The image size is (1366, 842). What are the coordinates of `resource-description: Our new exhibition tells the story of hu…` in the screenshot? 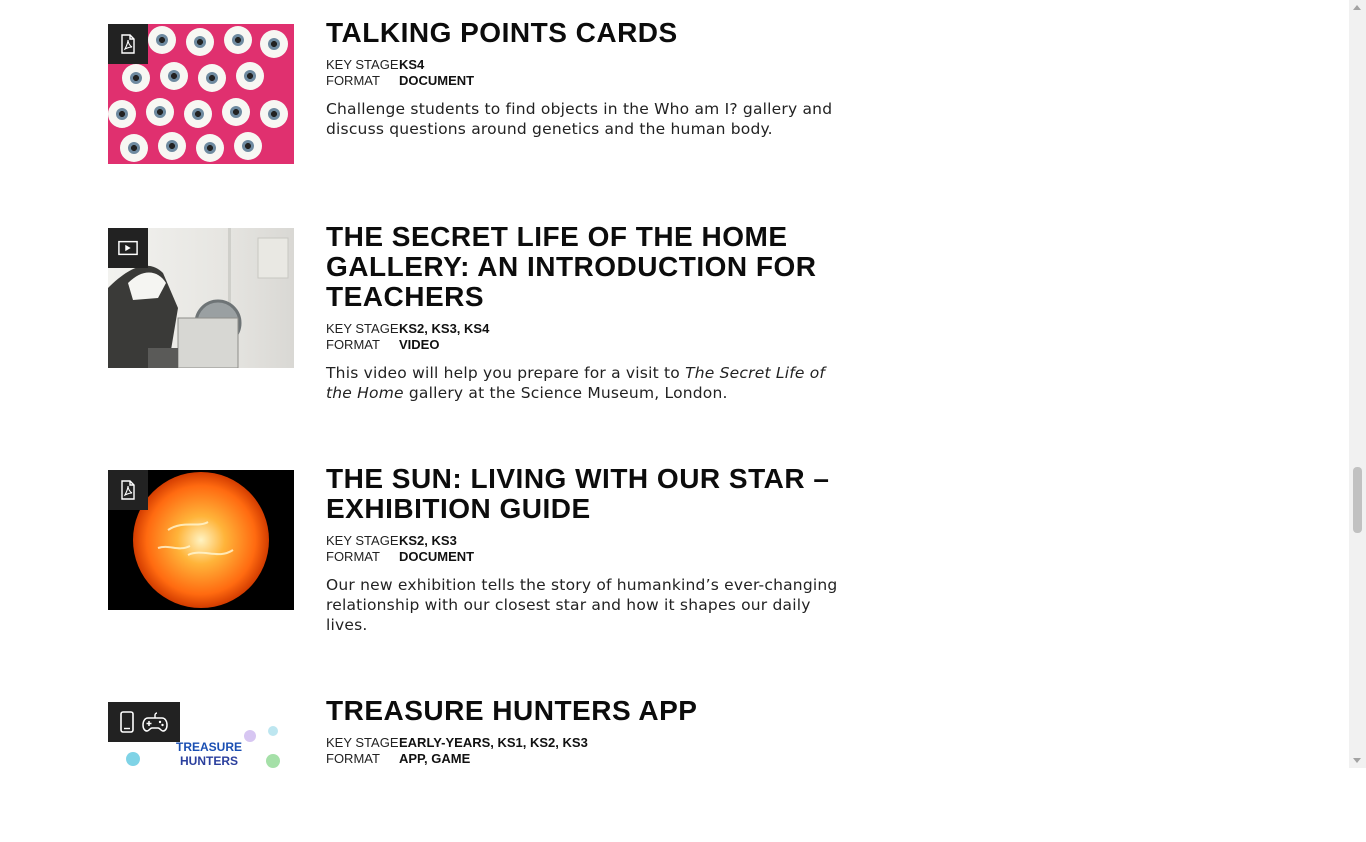 It's located at (582, 605).